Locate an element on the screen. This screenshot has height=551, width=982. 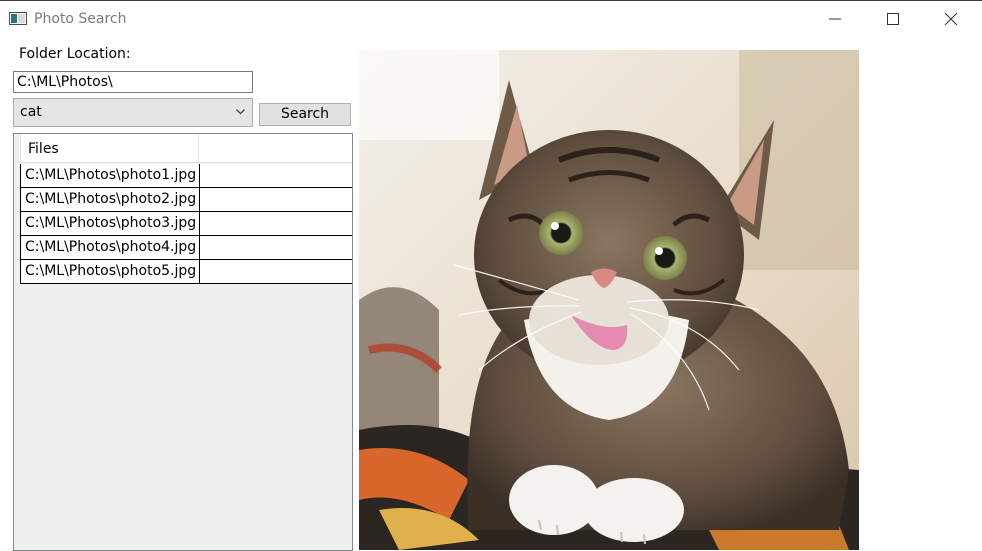
file-row: C:\ML\Photos\photo5.jpg is located at coordinates (186, 272).